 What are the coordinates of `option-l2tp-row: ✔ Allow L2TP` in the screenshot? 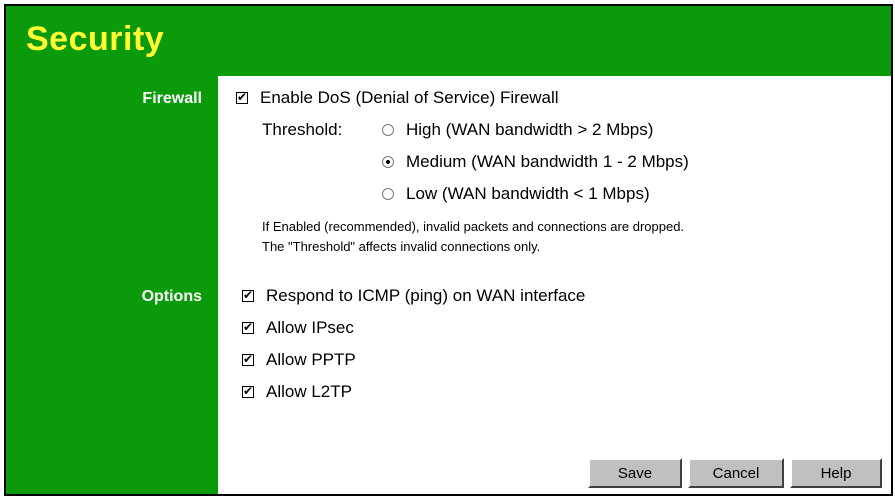 It's located at (297, 392).